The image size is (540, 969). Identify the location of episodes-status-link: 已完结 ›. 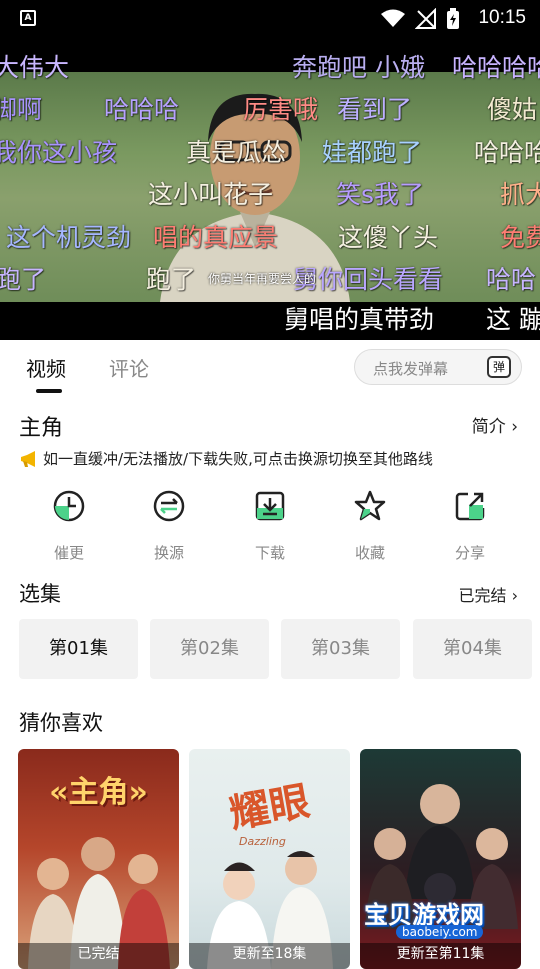
(489, 594).